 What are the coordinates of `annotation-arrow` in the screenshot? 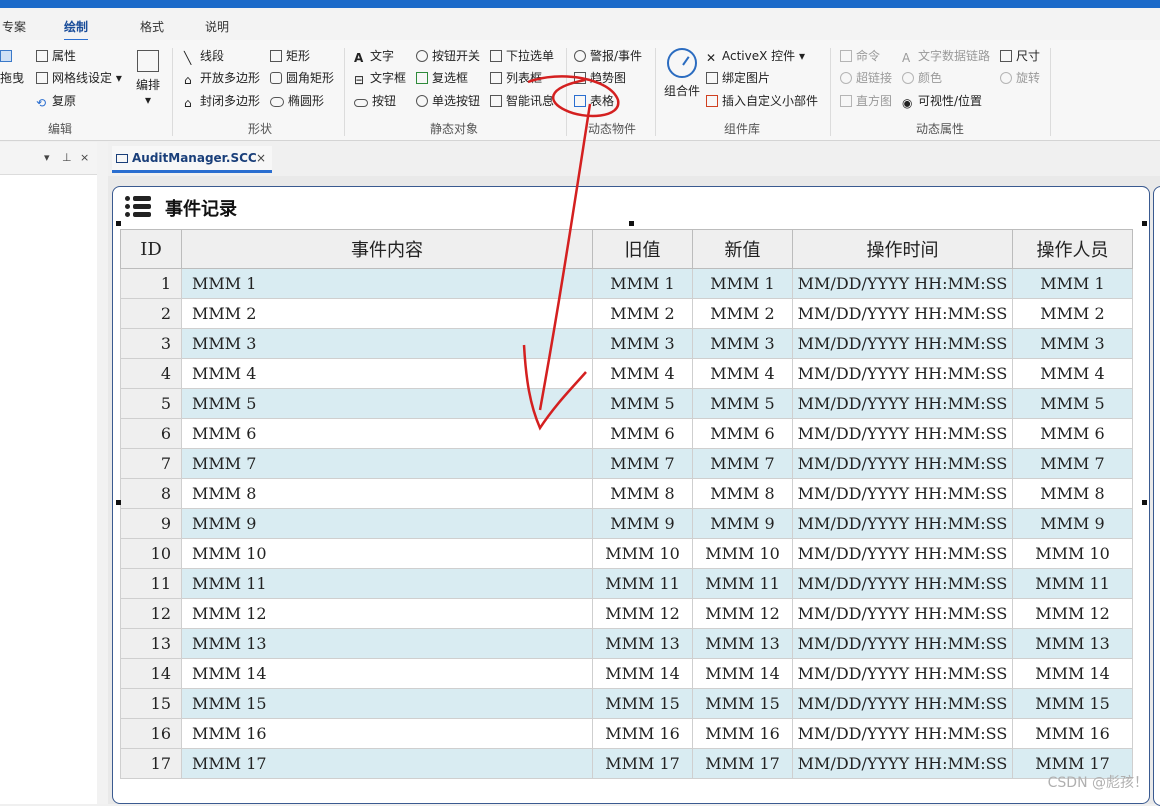 It's located at (571, 253).